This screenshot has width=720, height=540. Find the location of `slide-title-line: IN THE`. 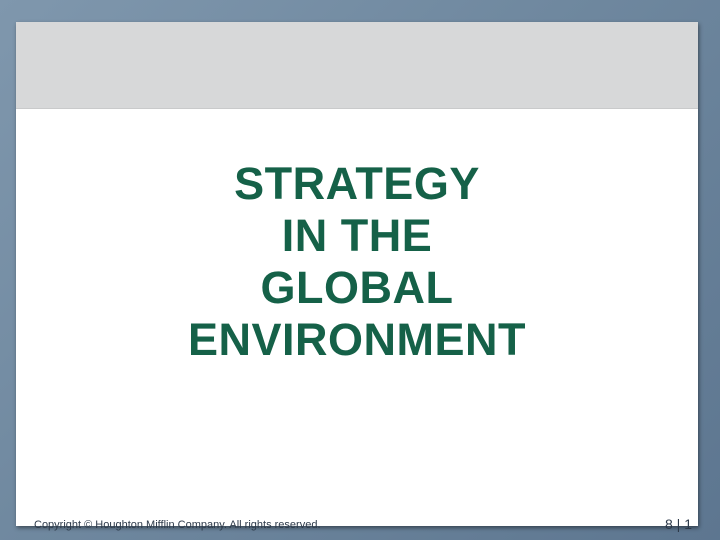

slide-title-line: IN THE is located at coordinates (357, 235).